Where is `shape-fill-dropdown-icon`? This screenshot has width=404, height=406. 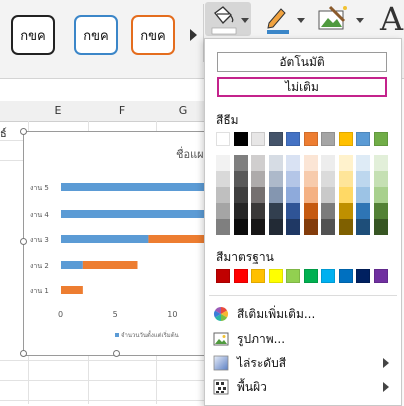
shape-fill-dropdown-icon is located at coordinates (245, 20).